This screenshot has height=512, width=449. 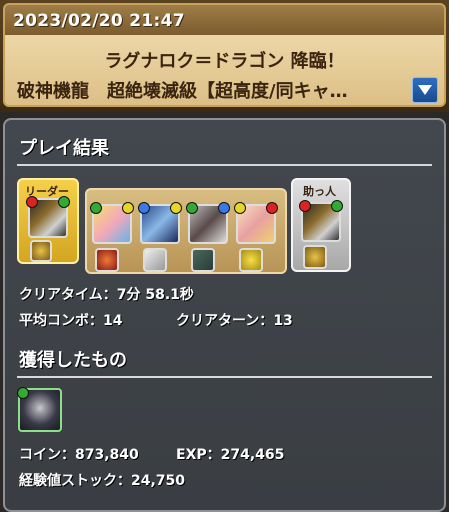 I want to click on dungeon-title: ラグナロク＝ドラゴン 降臨！, so click(x=224, y=61).